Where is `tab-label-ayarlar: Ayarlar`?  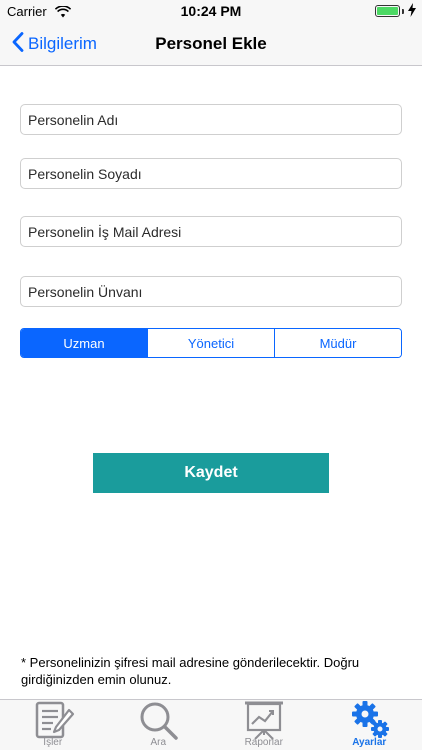 tab-label-ayarlar: Ayarlar is located at coordinates (369, 742).